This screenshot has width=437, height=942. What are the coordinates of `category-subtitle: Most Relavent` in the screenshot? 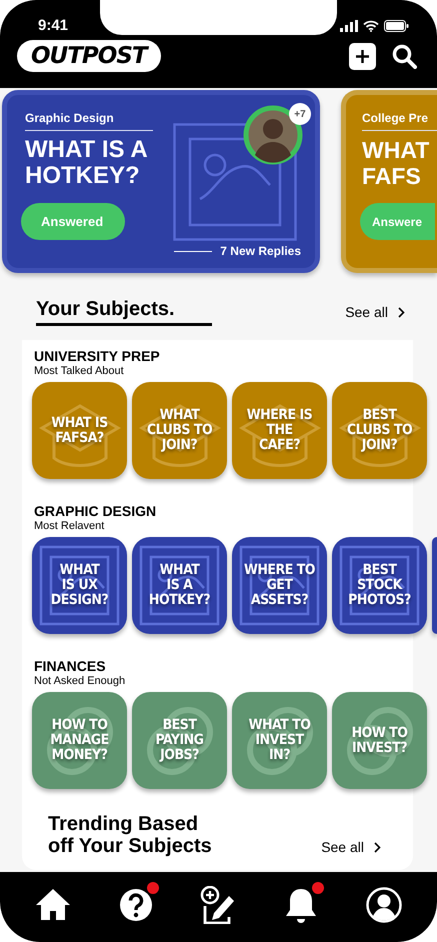 It's located at (70, 526).